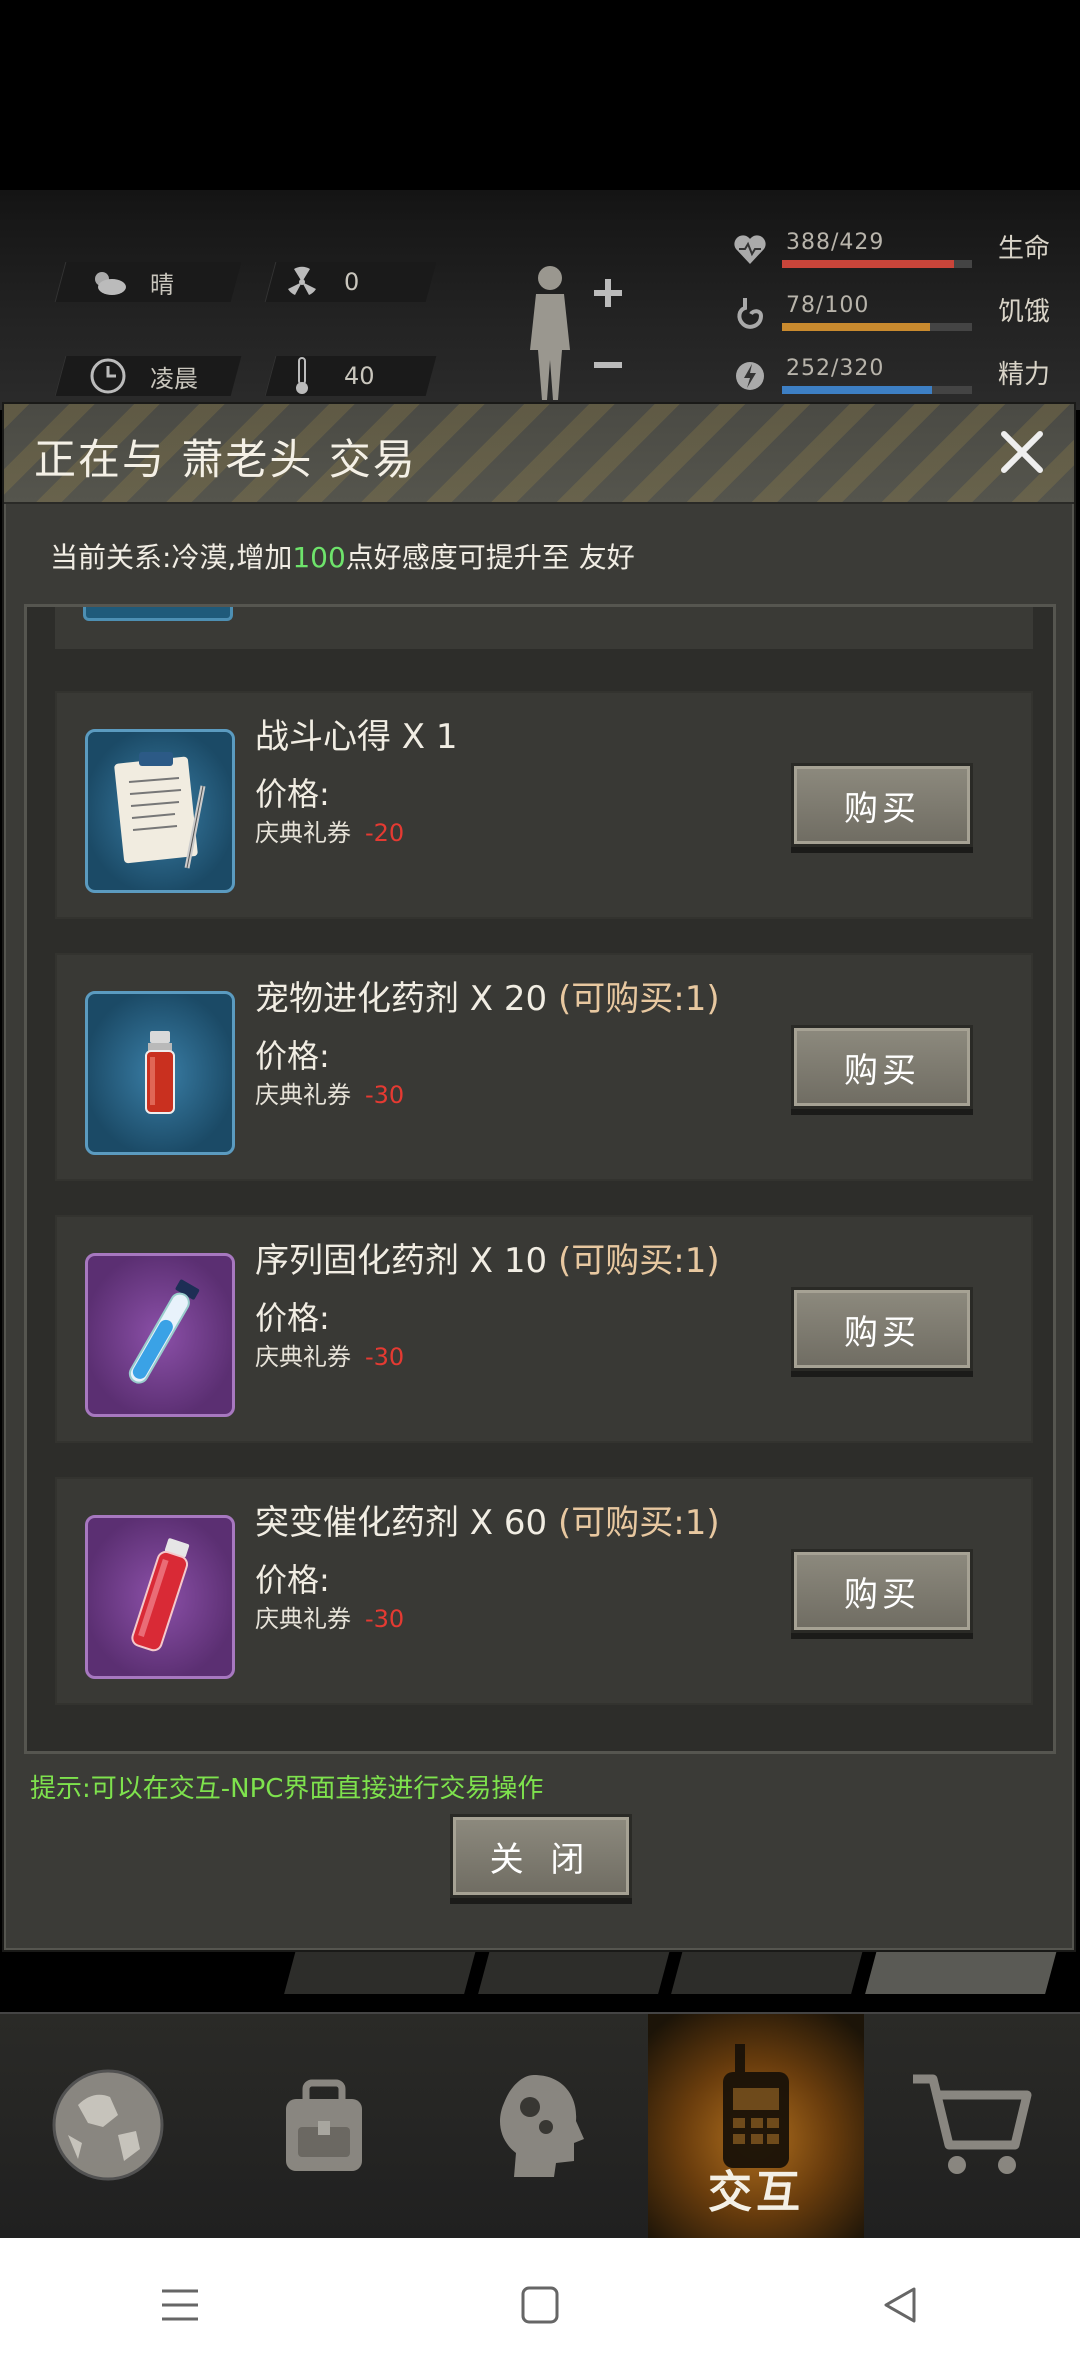 This screenshot has height=2372, width=1080. I want to click on dialog-header: 正在与 萧老头 交易, so click(539, 454).